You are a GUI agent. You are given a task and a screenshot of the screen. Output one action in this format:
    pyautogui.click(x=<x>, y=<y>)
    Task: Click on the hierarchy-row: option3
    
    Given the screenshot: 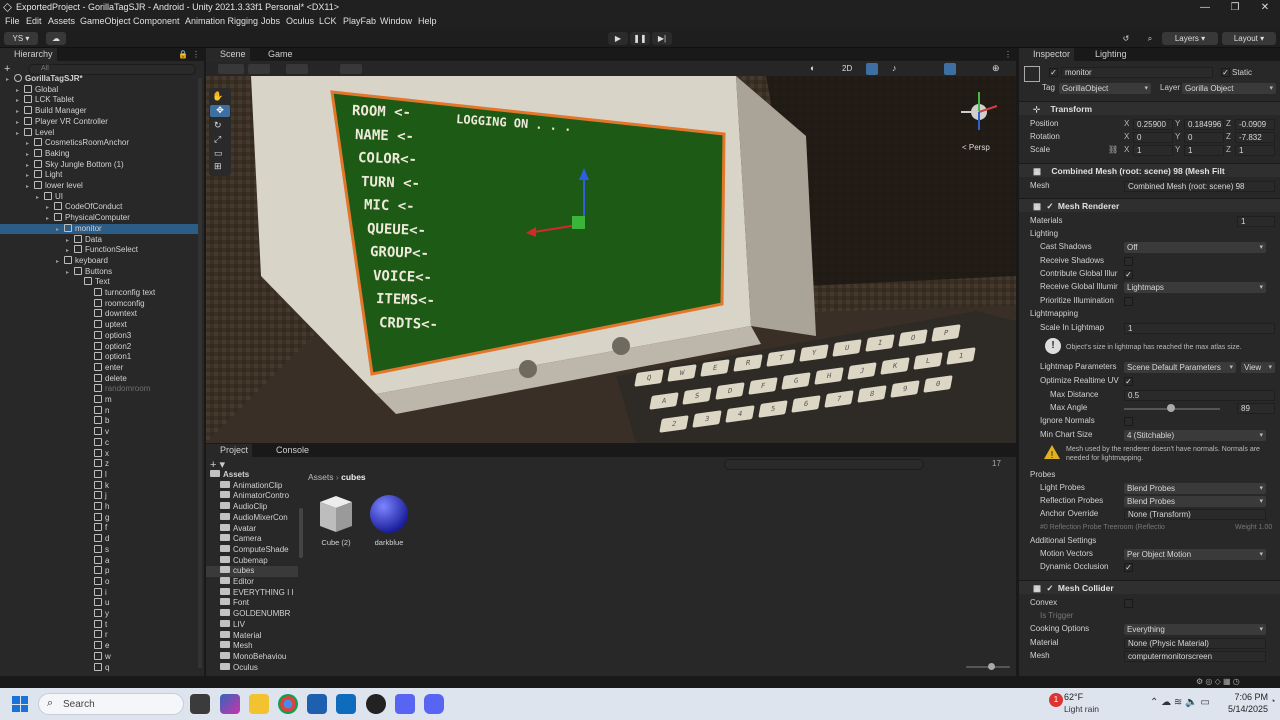 What is the action you would take?
    pyautogui.click(x=99, y=336)
    